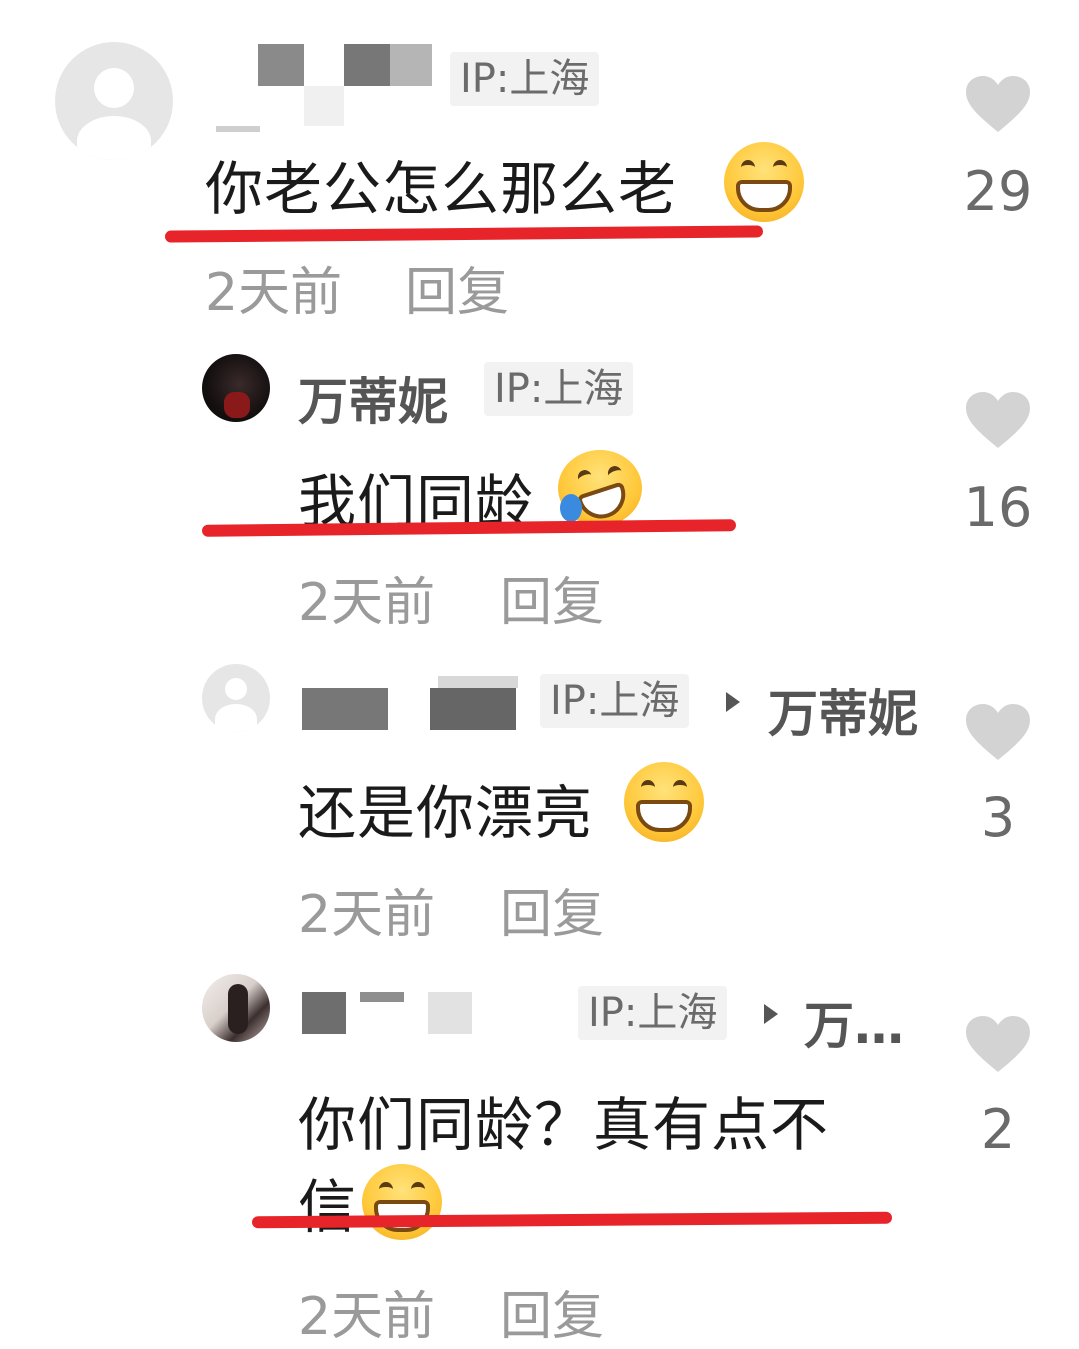 This screenshot has height=1349, width=1079. What do you see at coordinates (373, 398) in the screenshot?
I see `username: 万蒂妮` at bounding box center [373, 398].